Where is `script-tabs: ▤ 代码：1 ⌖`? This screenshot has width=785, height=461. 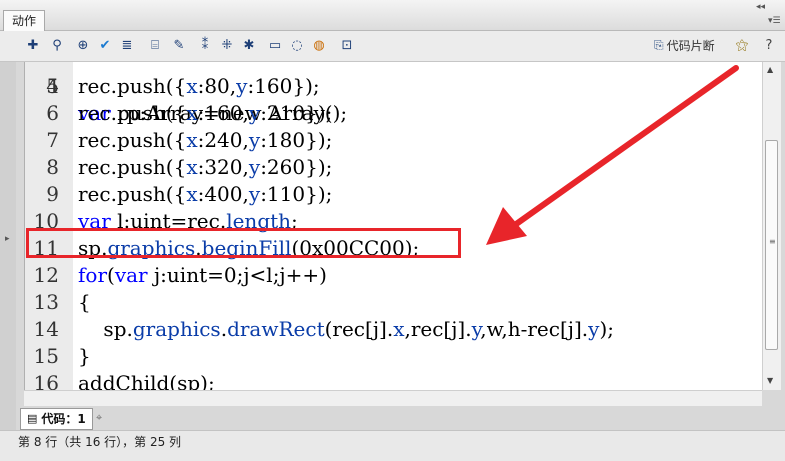 script-tabs: ▤ 代码：1 ⌖ is located at coordinates (400, 418).